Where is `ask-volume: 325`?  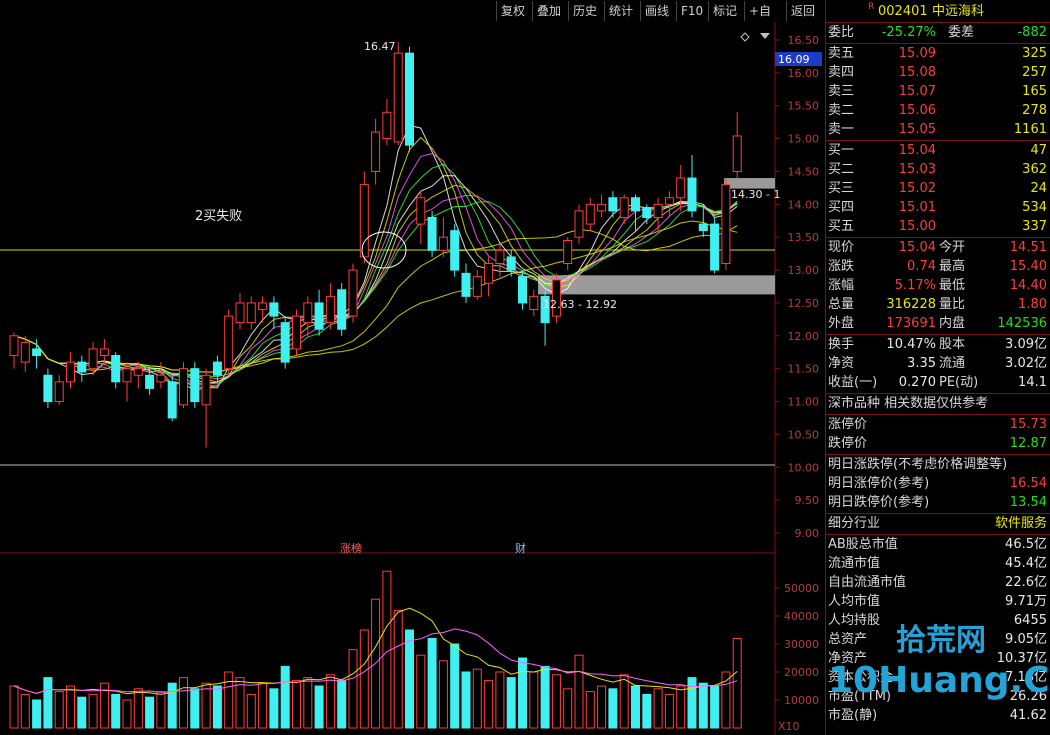 ask-volume: 325 is located at coordinates (1034, 53).